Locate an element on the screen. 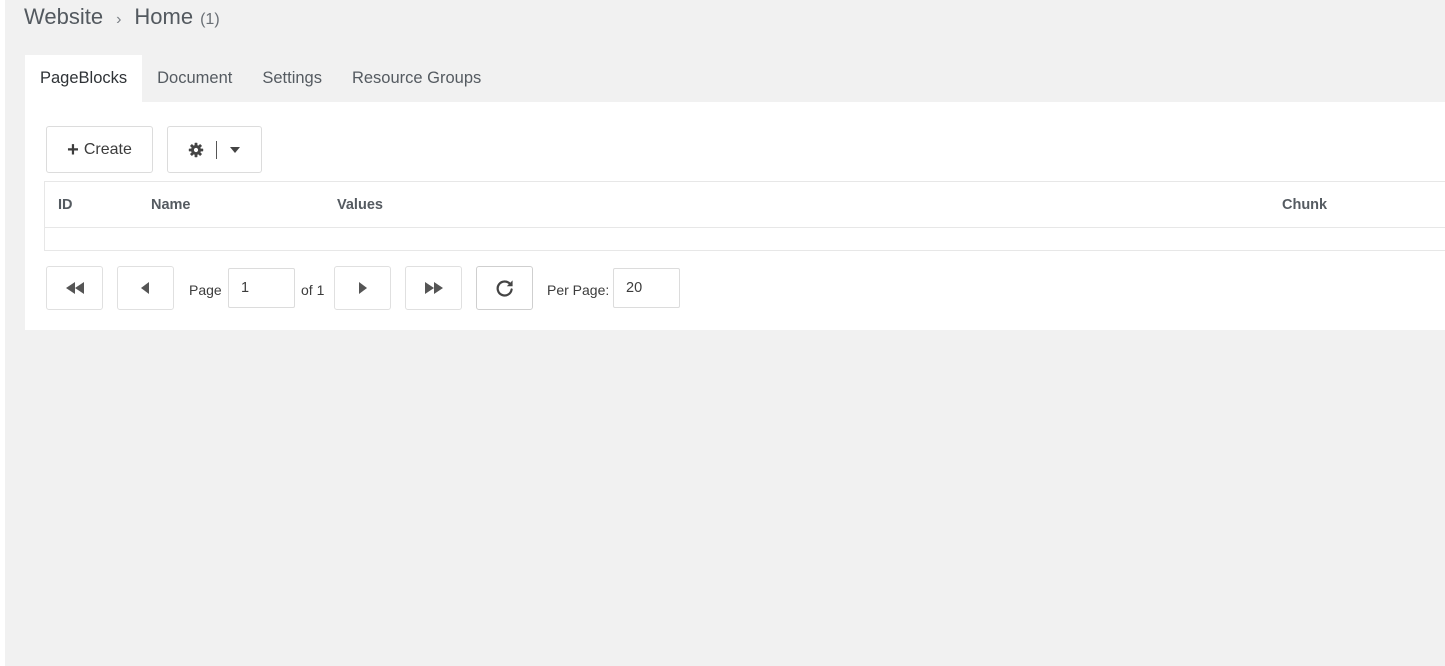 The height and width of the screenshot is (666, 1445). per-page-label: Per Page: is located at coordinates (578, 290).